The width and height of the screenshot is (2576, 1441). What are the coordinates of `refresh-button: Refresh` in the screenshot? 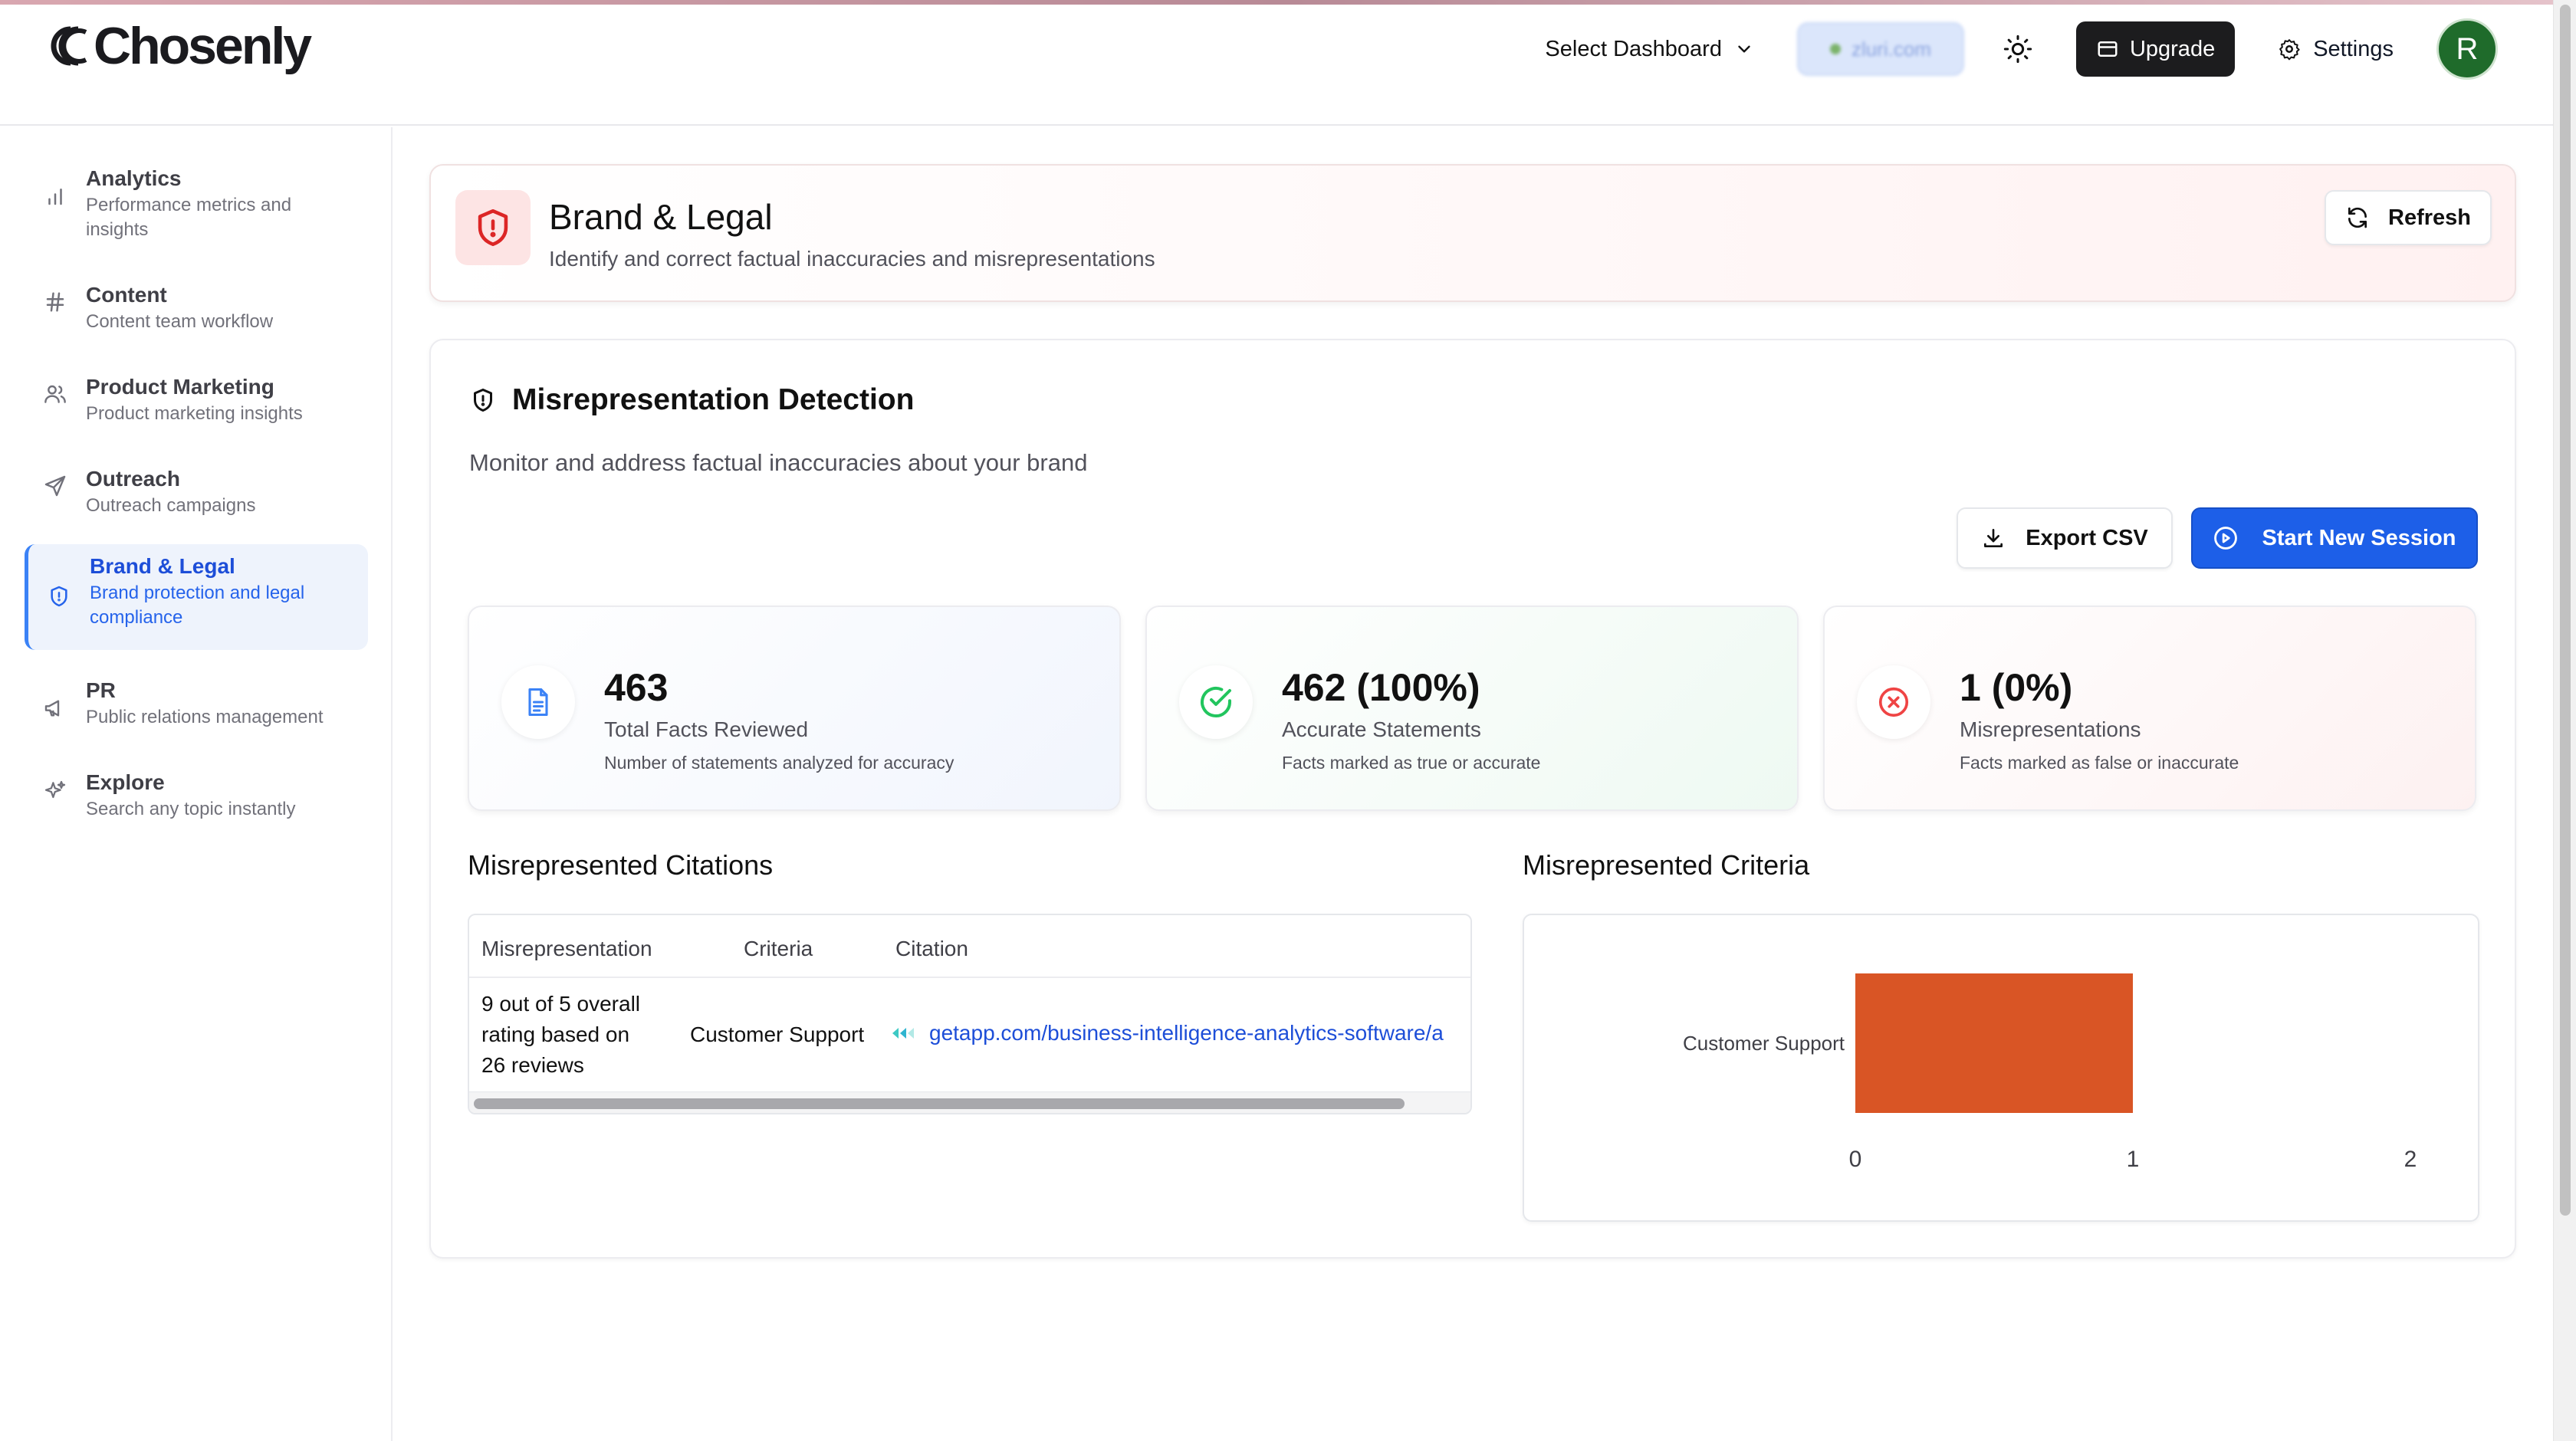 It's located at (2409, 217).